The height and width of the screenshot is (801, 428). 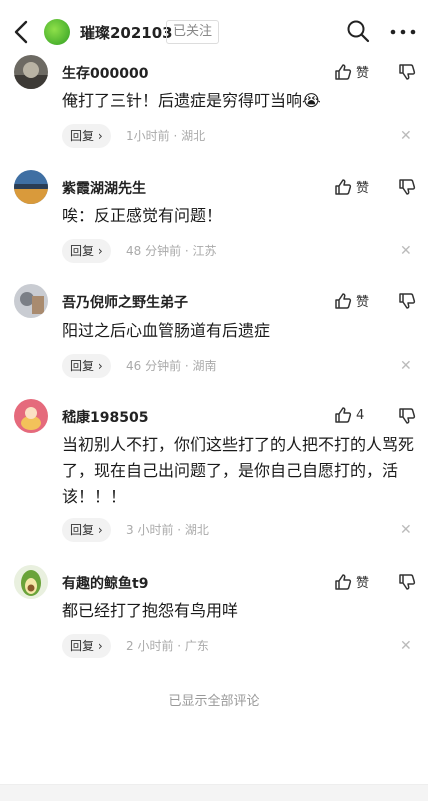 I want to click on comment-time: 46 分钟前, so click(x=154, y=366).